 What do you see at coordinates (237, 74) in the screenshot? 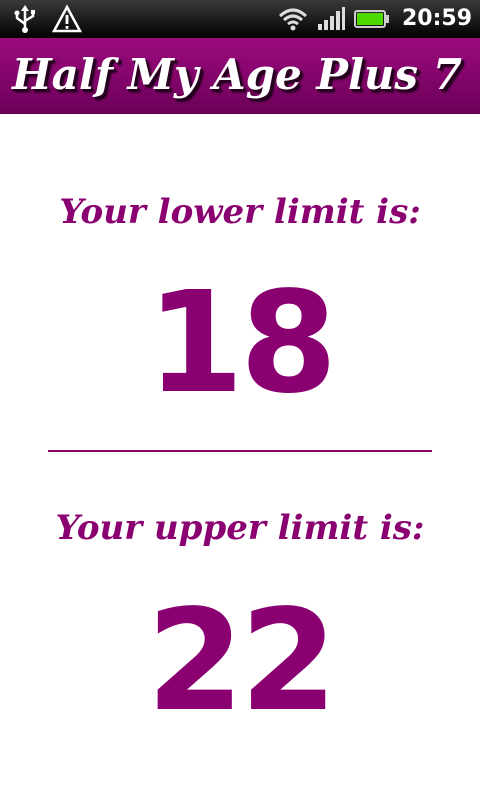
I see `app-title: Half My Age Plus 7` at bounding box center [237, 74].